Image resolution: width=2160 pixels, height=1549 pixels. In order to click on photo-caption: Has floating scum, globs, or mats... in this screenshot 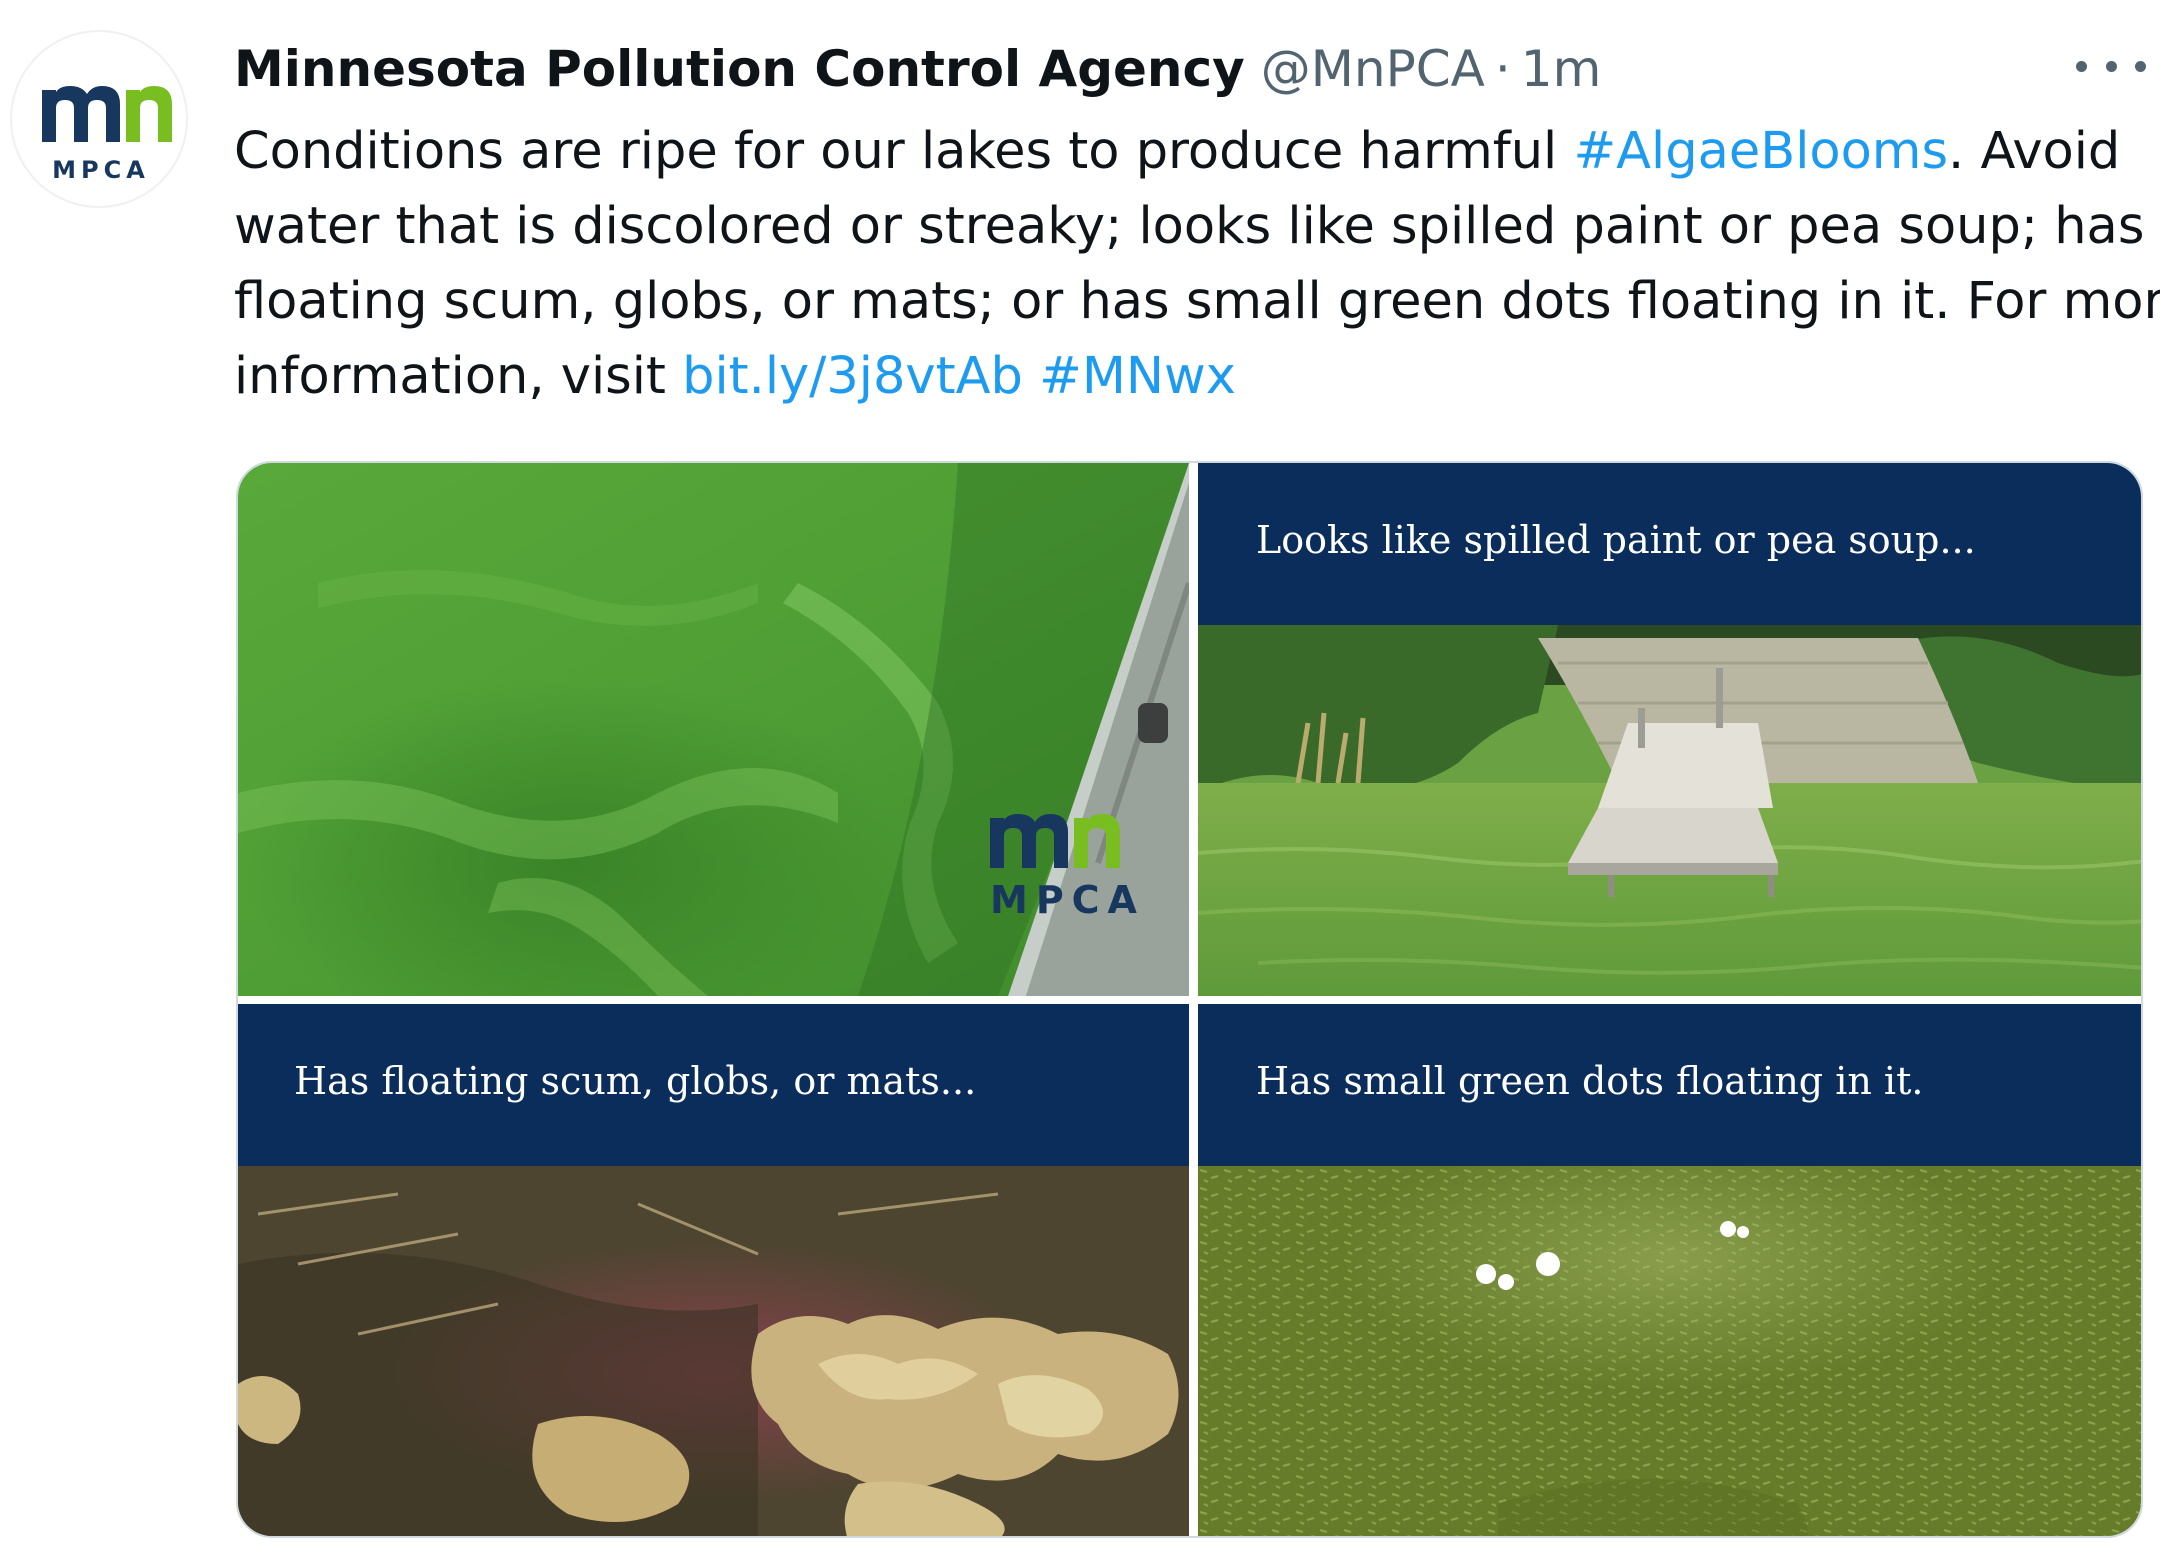, I will do `click(635, 1081)`.